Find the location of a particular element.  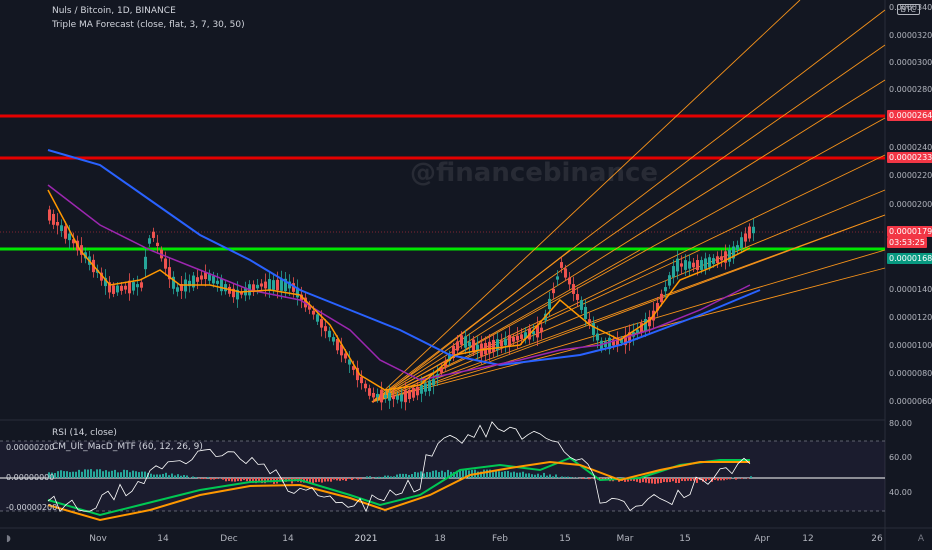

time-axis-label: Feb is located at coordinates (500, 539).